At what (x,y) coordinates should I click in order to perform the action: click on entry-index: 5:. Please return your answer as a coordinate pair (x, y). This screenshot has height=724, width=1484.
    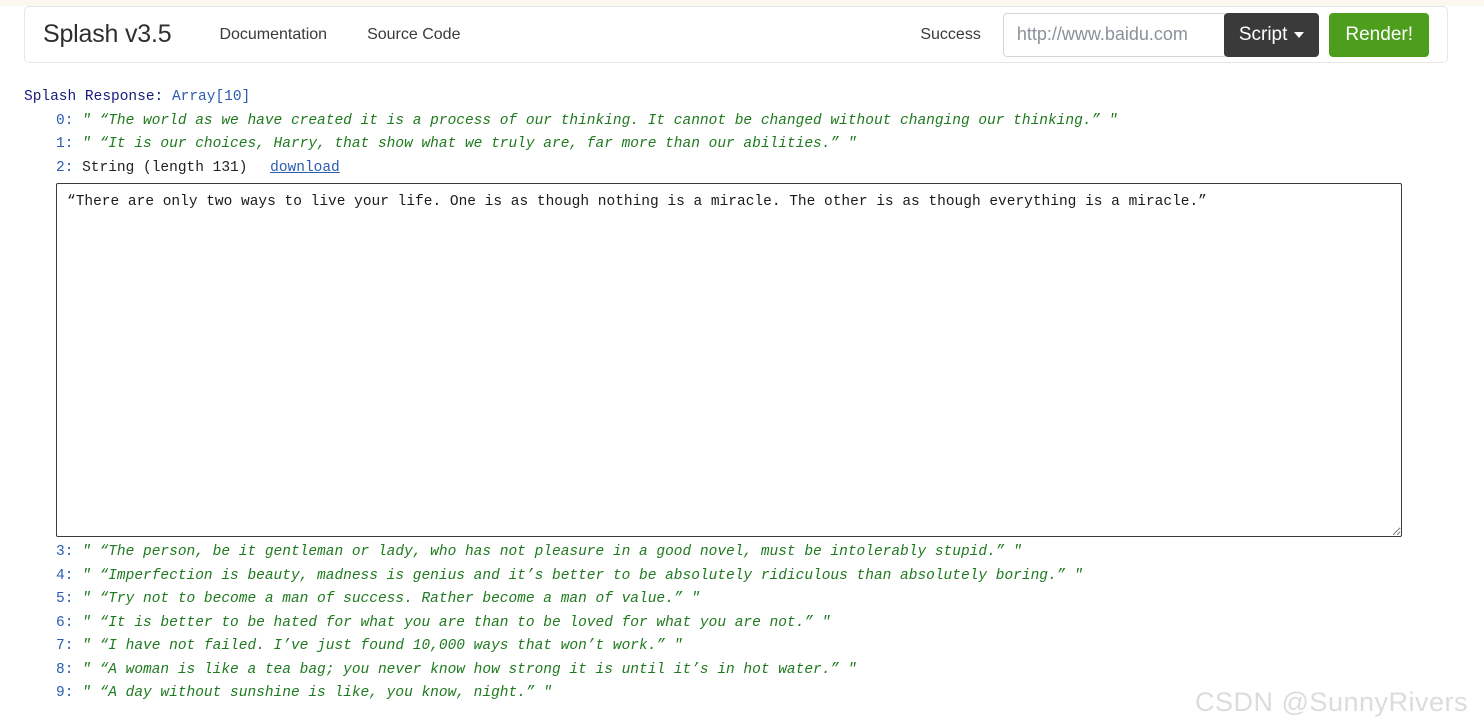
    Looking at the image, I should click on (65, 599).